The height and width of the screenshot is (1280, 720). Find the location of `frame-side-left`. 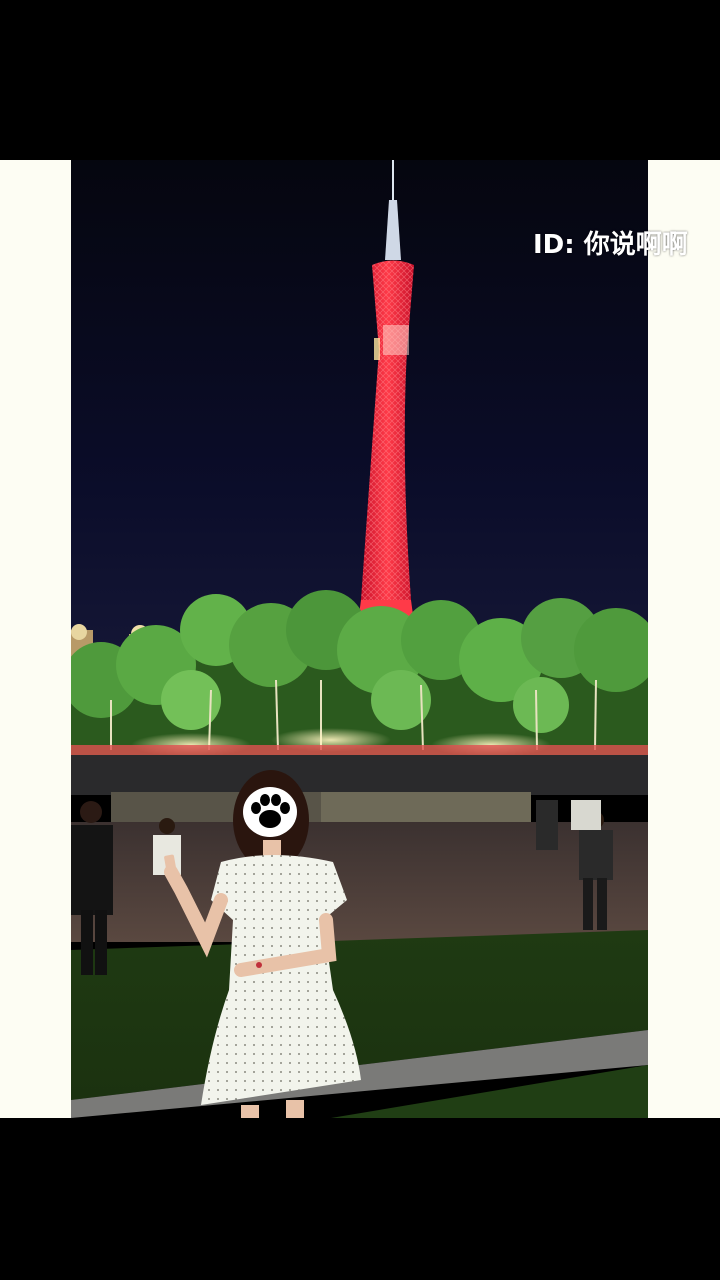

frame-side-left is located at coordinates (35, 639).